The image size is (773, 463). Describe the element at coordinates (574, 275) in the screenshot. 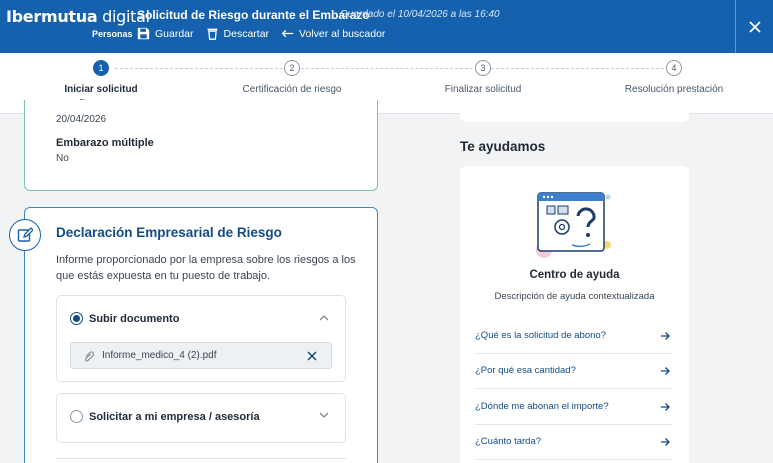

I see `help-center-title: Centro de ayuda` at that location.